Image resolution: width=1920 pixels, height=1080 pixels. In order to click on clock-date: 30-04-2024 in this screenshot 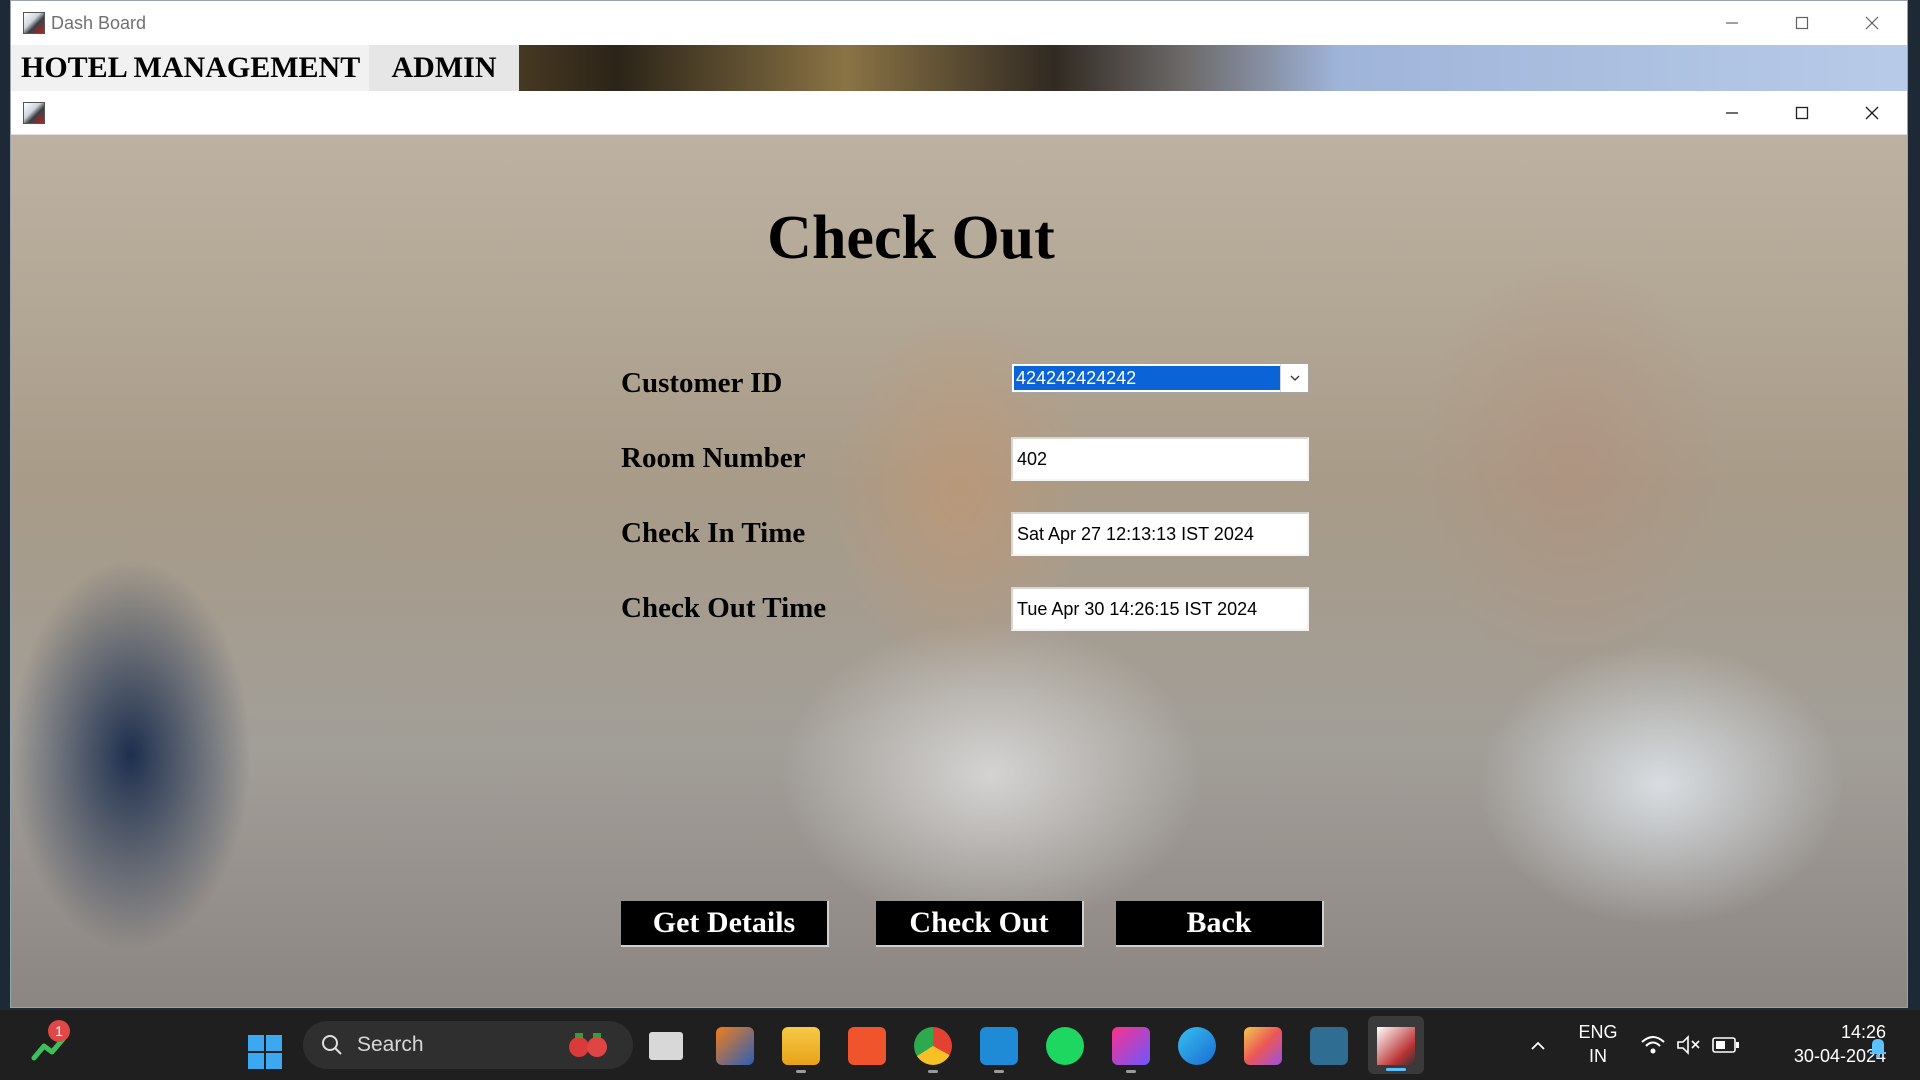, I will do `click(1818, 1056)`.